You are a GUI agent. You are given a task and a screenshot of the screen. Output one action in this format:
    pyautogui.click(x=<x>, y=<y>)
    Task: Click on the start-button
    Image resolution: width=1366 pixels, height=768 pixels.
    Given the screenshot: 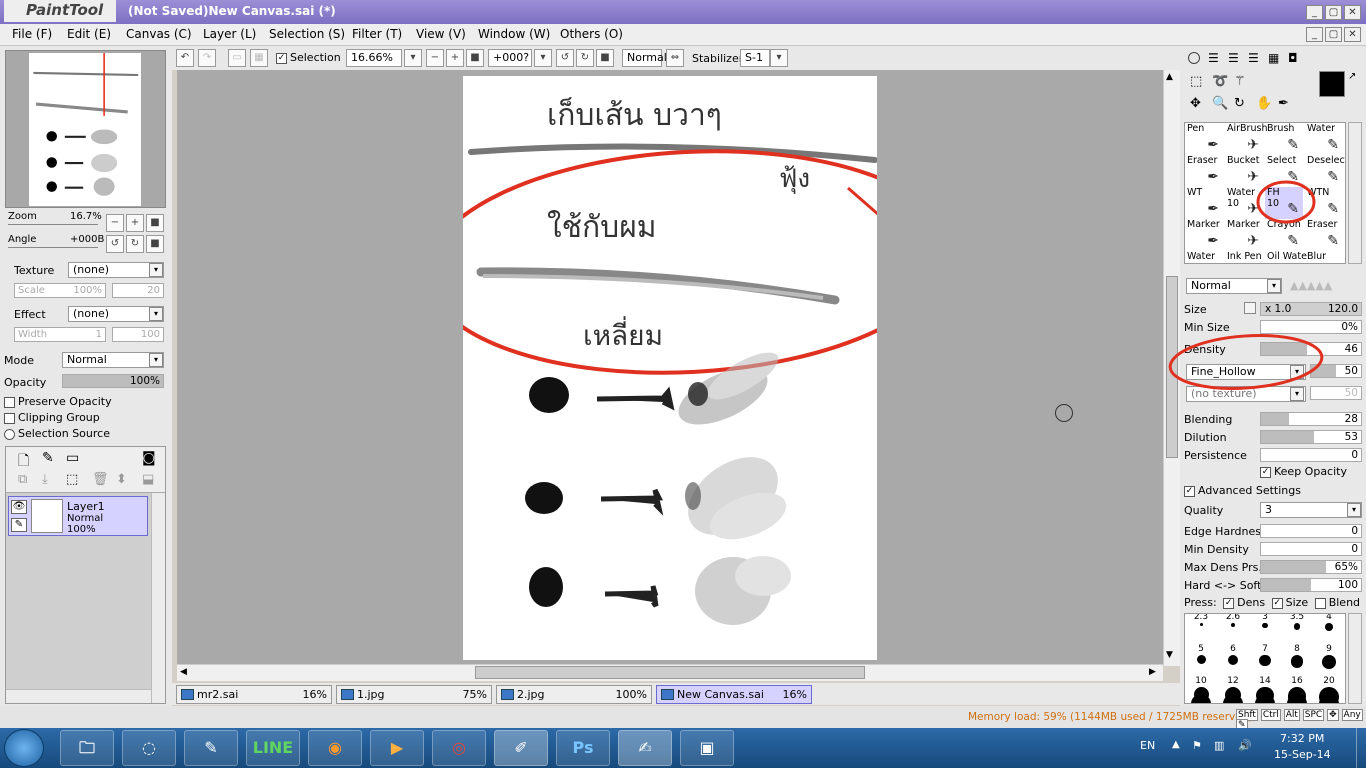 What is the action you would take?
    pyautogui.click(x=24, y=748)
    